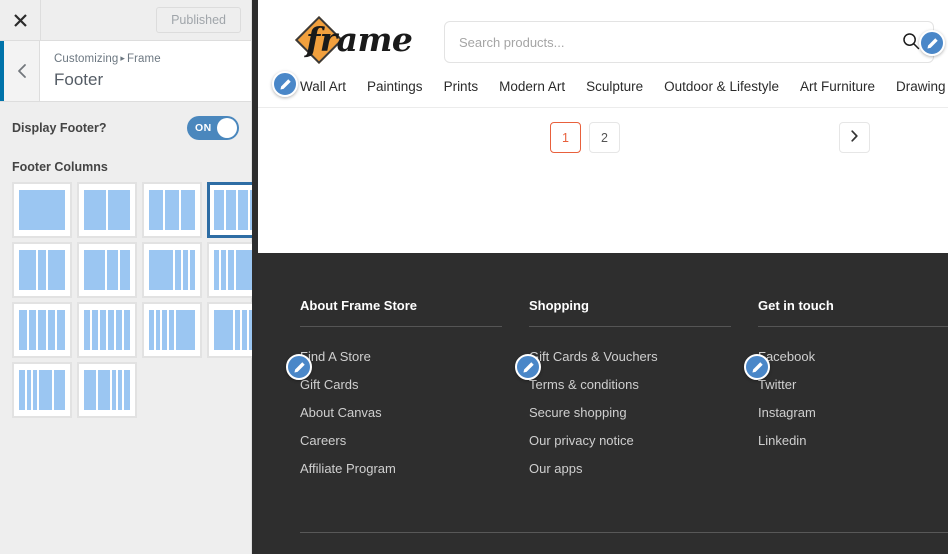  Describe the element at coordinates (414, 440) in the screenshot. I see `footer-link-careers: Careers` at that location.